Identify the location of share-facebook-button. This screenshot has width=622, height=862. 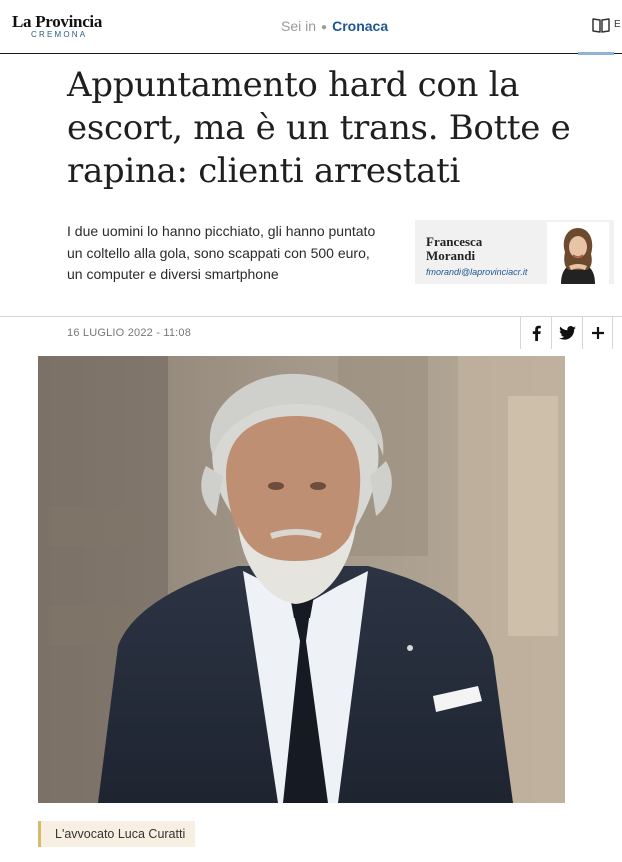
(535, 333).